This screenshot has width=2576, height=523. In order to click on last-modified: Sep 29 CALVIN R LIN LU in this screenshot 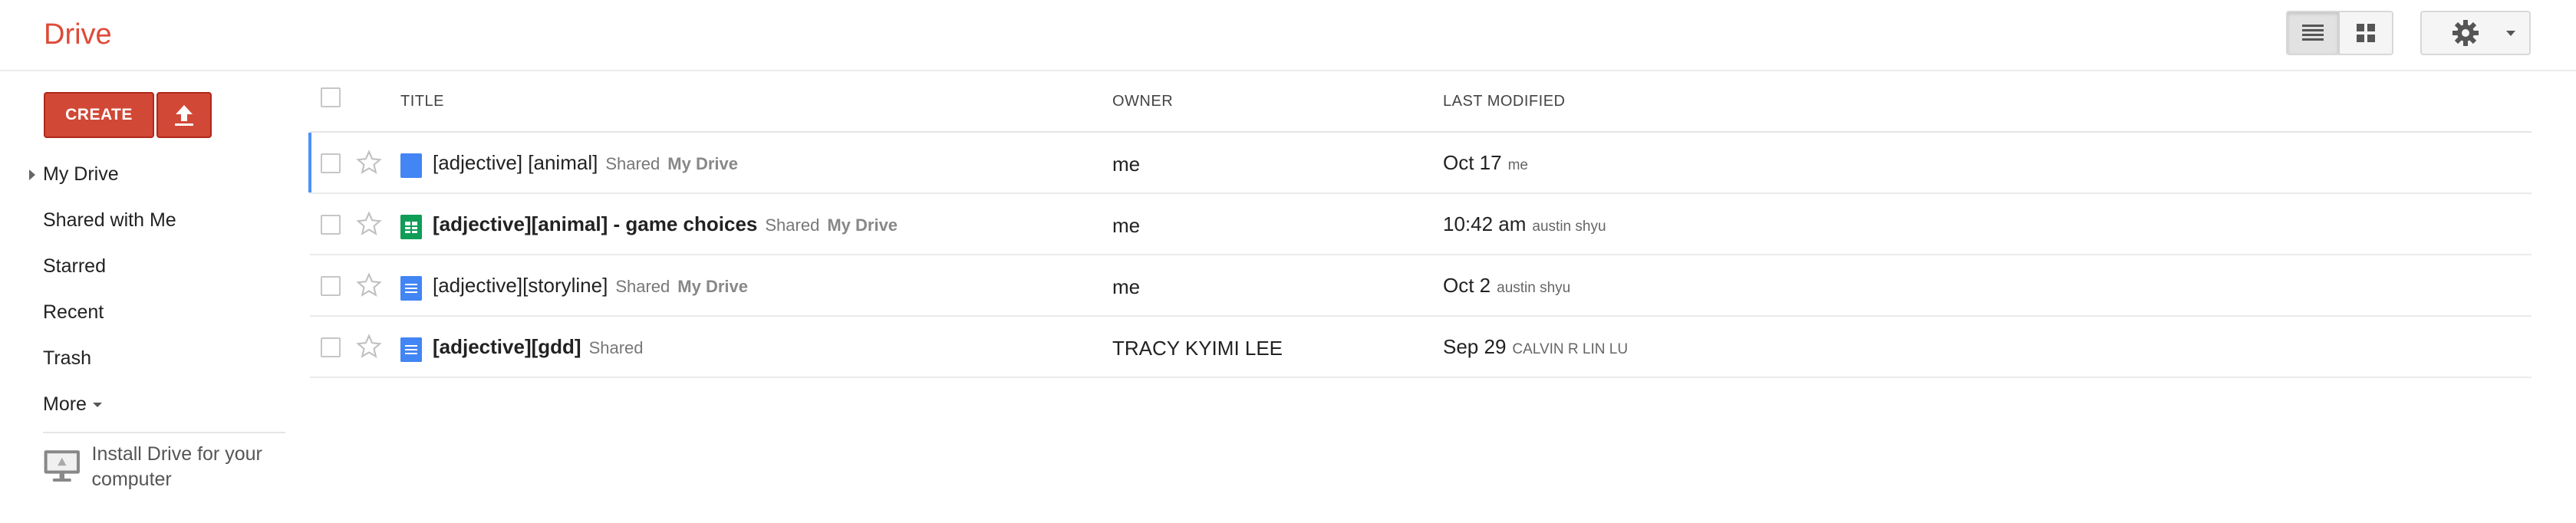, I will do `click(1535, 347)`.